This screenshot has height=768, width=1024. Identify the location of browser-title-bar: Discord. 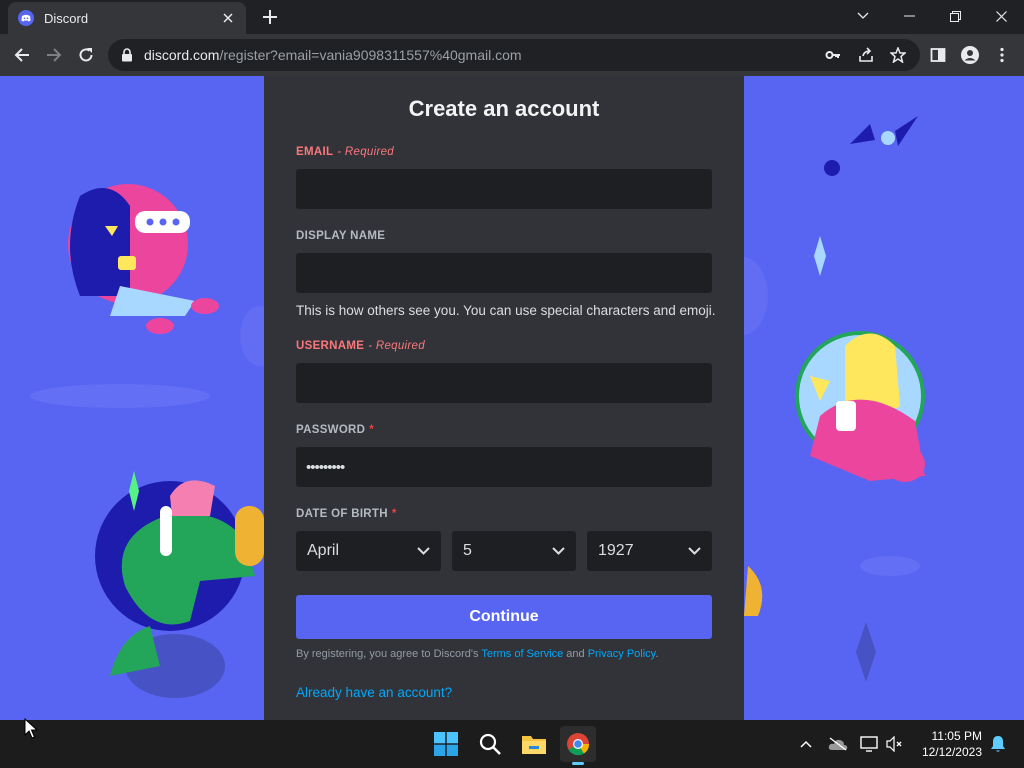
(512, 17).